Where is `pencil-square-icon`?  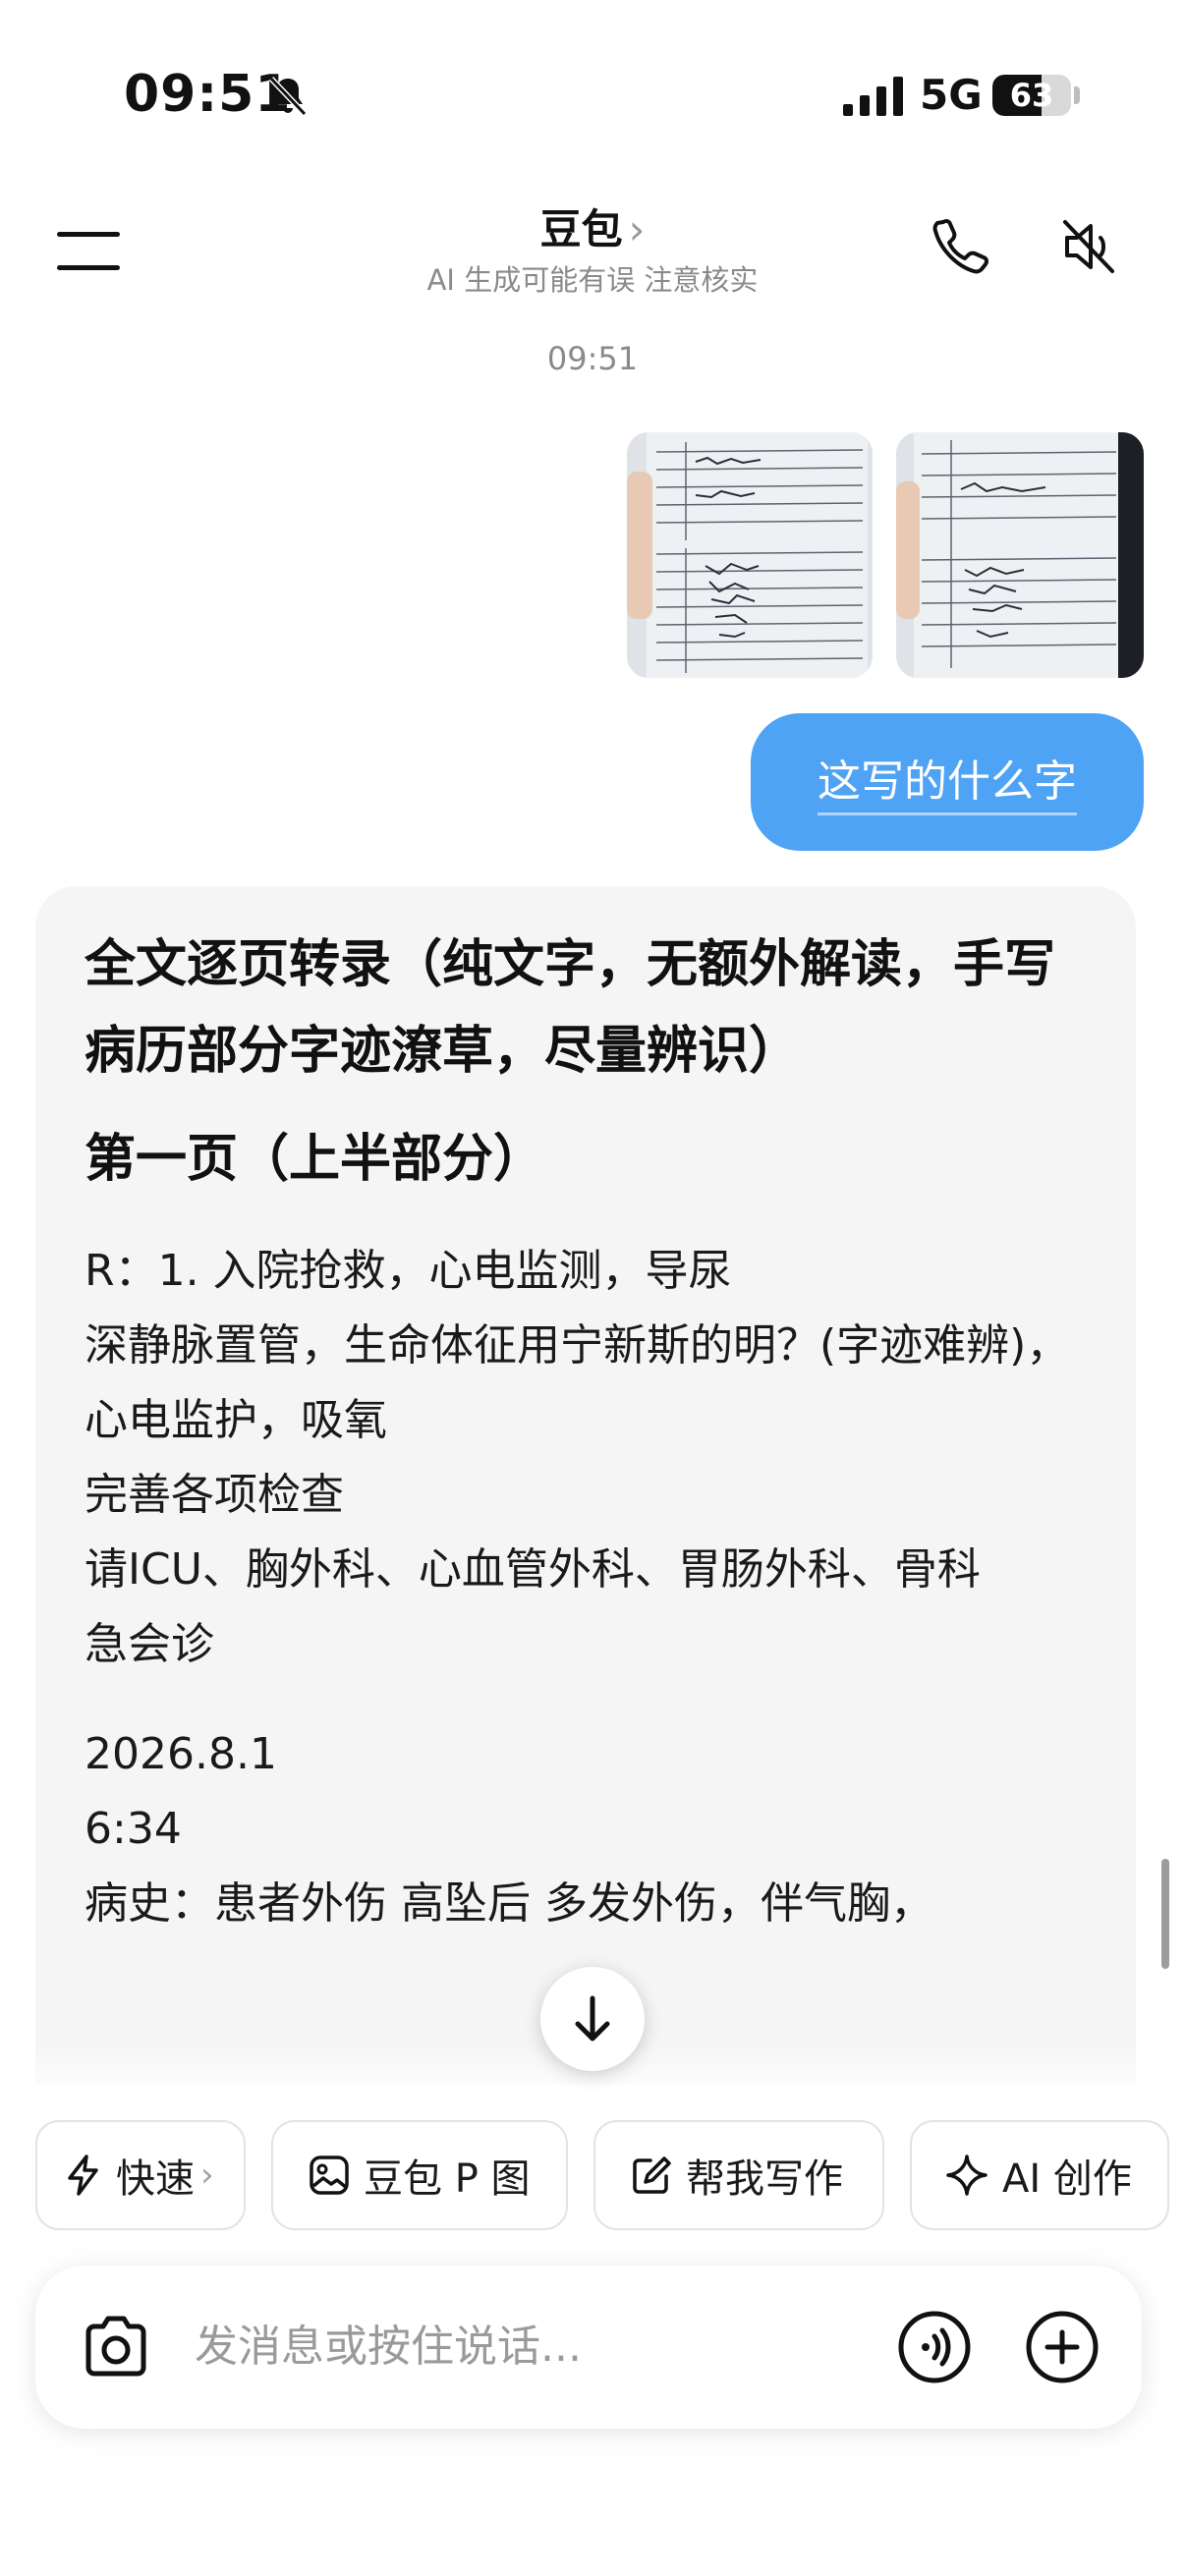 pencil-square-icon is located at coordinates (652, 2175).